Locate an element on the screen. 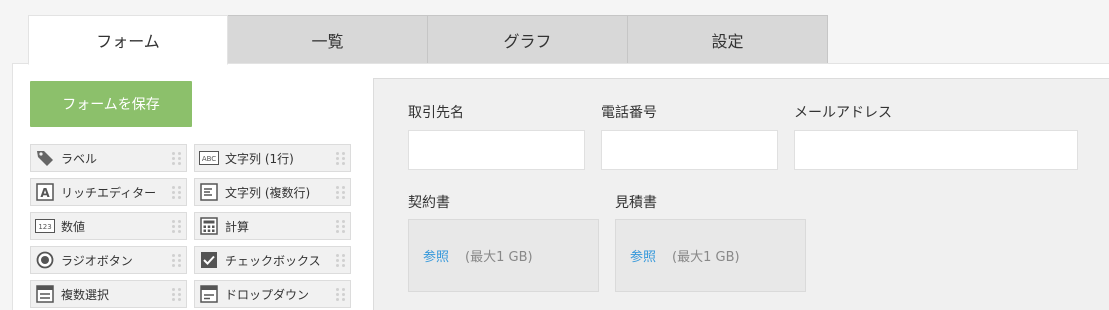  number-icon: 123 is located at coordinates (45, 226).